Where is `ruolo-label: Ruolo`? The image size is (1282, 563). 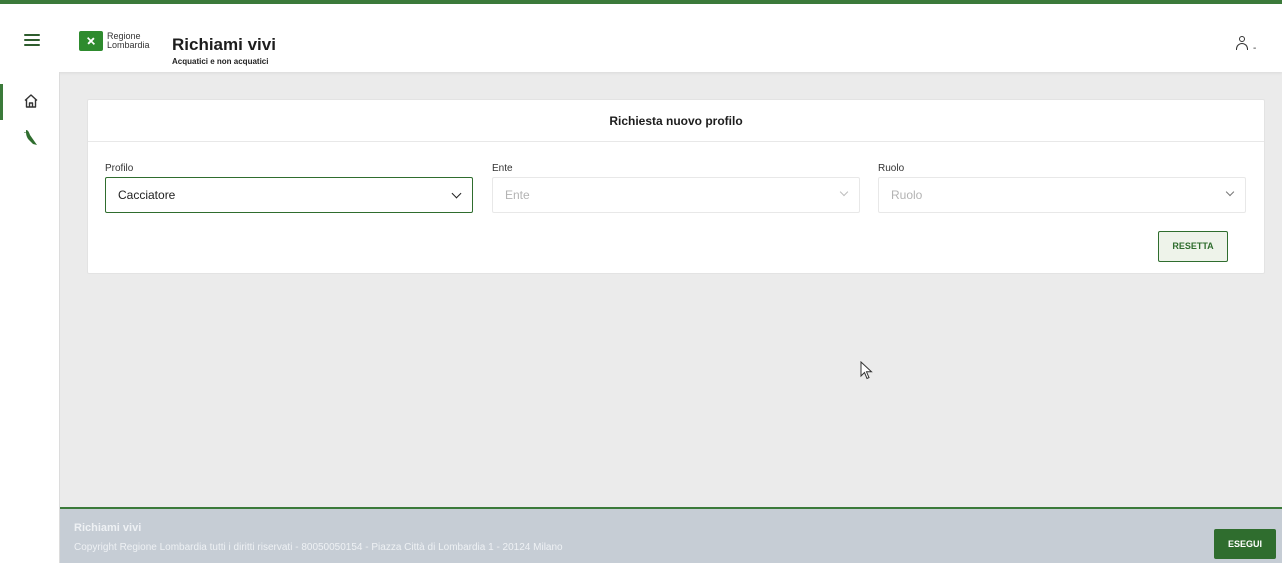
ruolo-label: Ruolo is located at coordinates (891, 168).